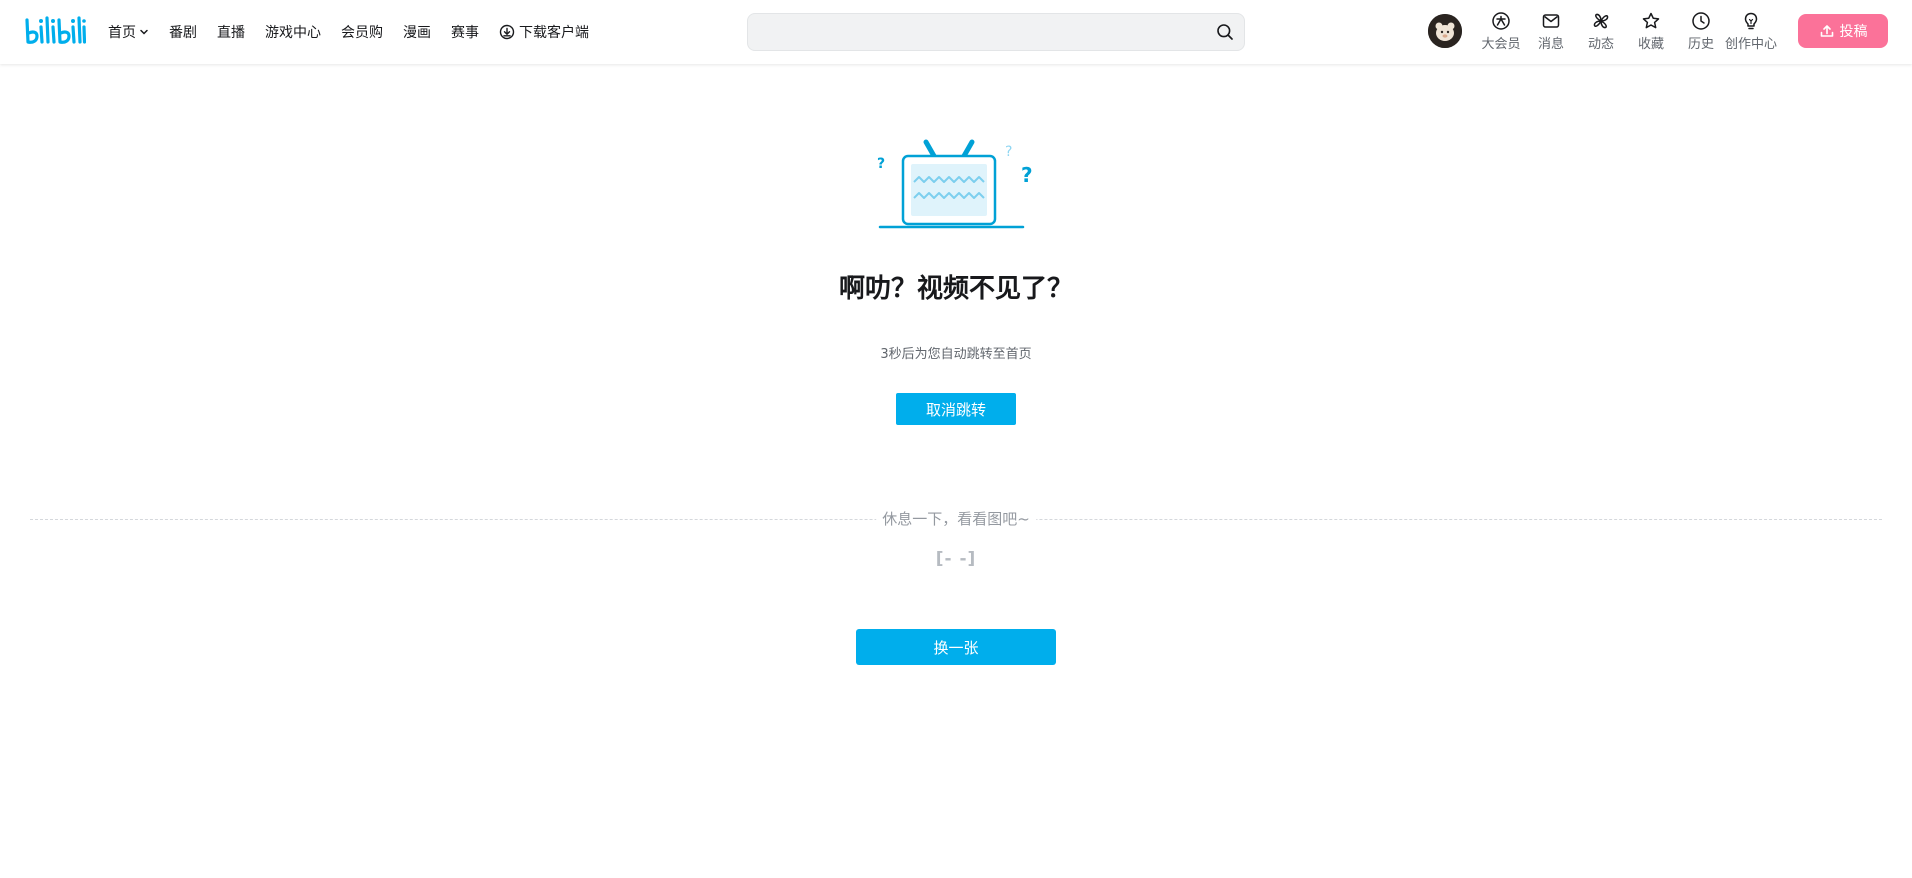 The height and width of the screenshot is (878, 1912). I want to click on upload-button: 投稿, so click(1843, 31).